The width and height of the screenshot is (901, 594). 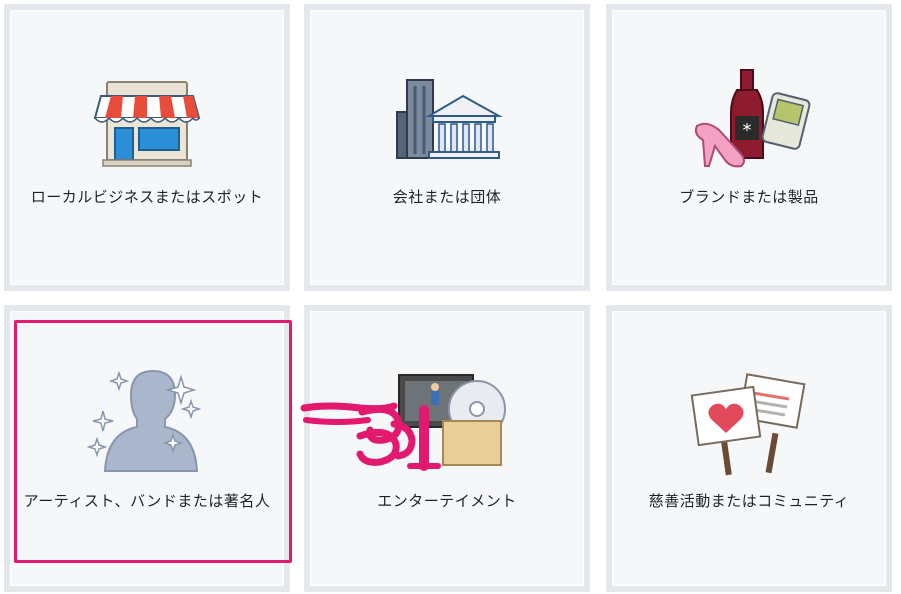 What do you see at coordinates (749, 501) in the screenshot?
I see `category-label-community: 慈善活動またはコミュニティ` at bounding box center [749, 501].